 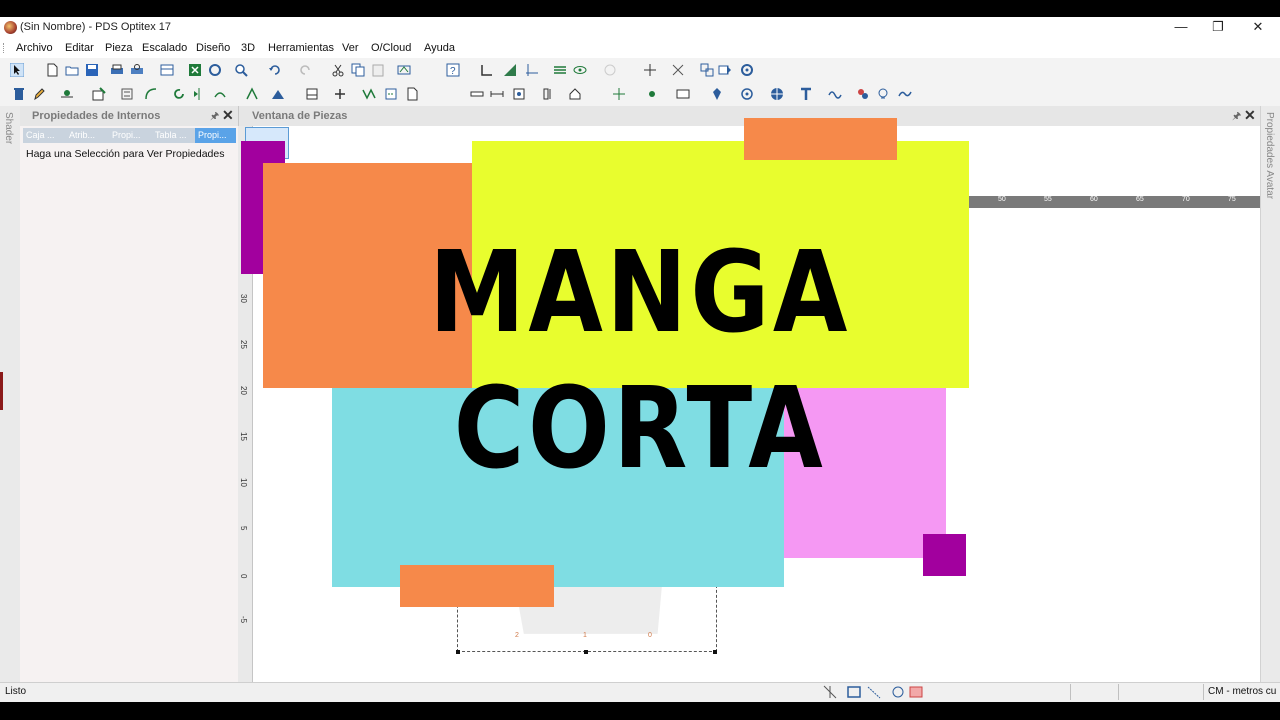 What do you see at coordinates (439, 48) in the screenshot?
I see `menu-ayuda: Ayuda` at bounding box center [439, 48].